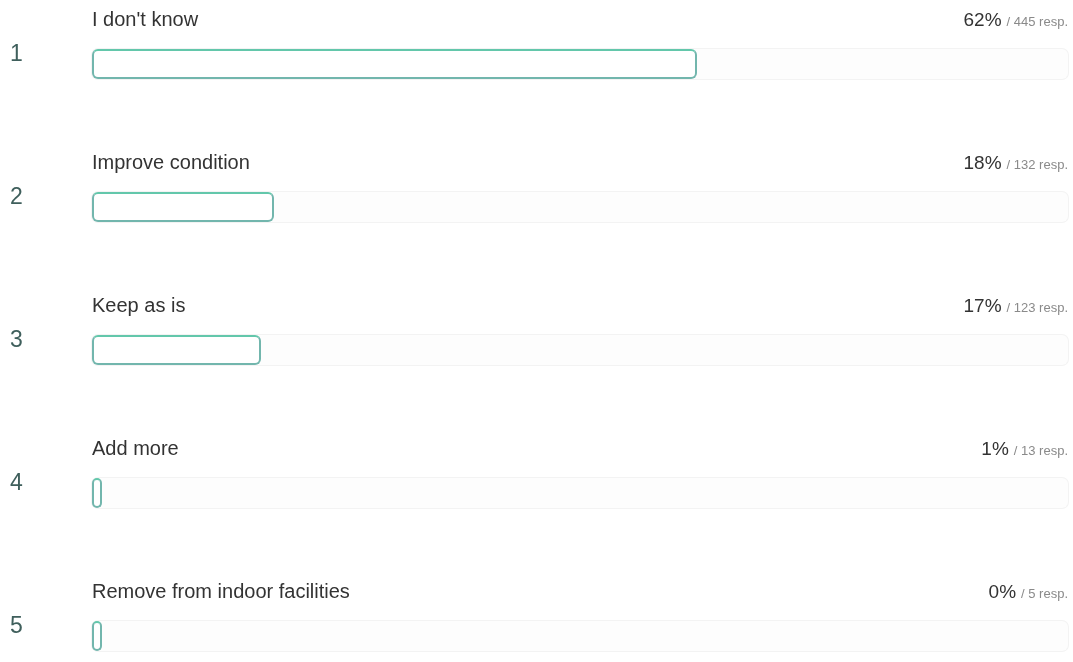 This screenshot has height=662, width=1073. I want to click on answer-stat: 17% / 123 resp., so click(1015, 306).